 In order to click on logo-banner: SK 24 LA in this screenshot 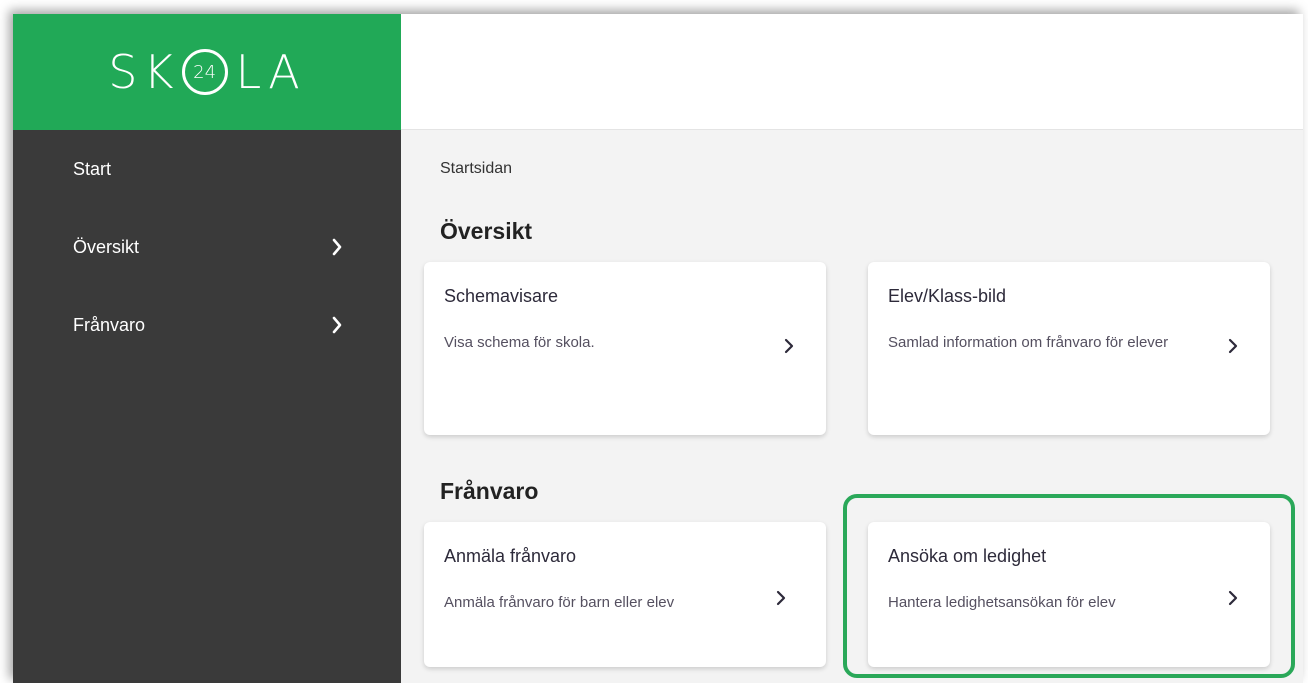, I will do `click(207, 72)`.